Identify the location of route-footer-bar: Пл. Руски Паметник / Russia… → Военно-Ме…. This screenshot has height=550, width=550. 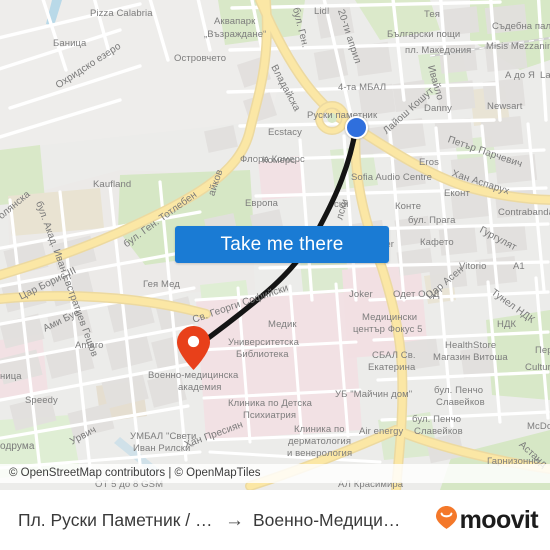
(275, 520).